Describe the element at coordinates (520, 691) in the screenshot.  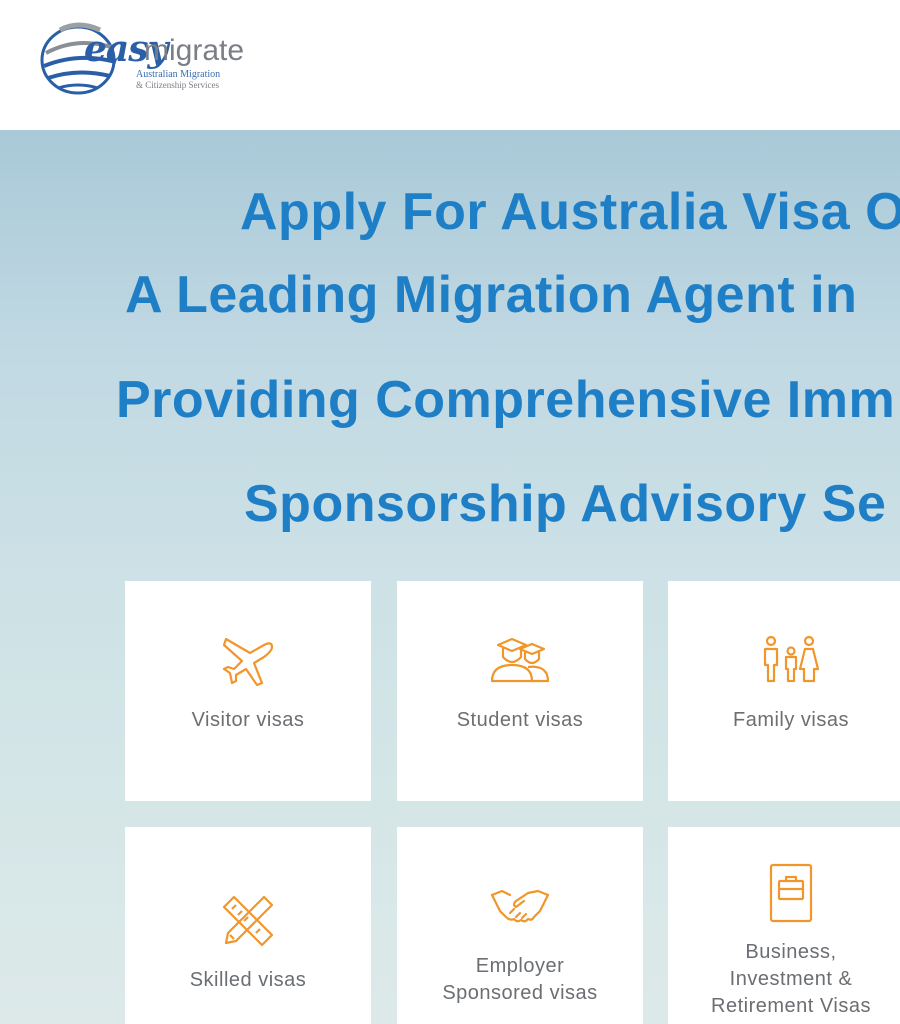
I see `visa-card-student: Student visas` at that location.